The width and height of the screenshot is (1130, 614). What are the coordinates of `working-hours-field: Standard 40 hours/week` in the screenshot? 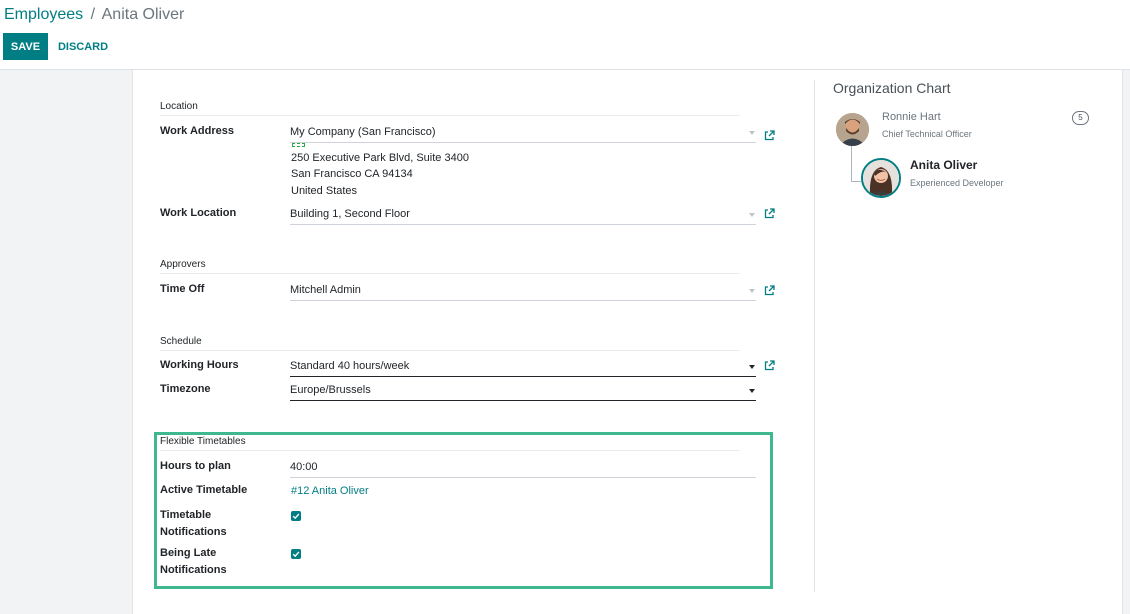 It's located at (523, 368).